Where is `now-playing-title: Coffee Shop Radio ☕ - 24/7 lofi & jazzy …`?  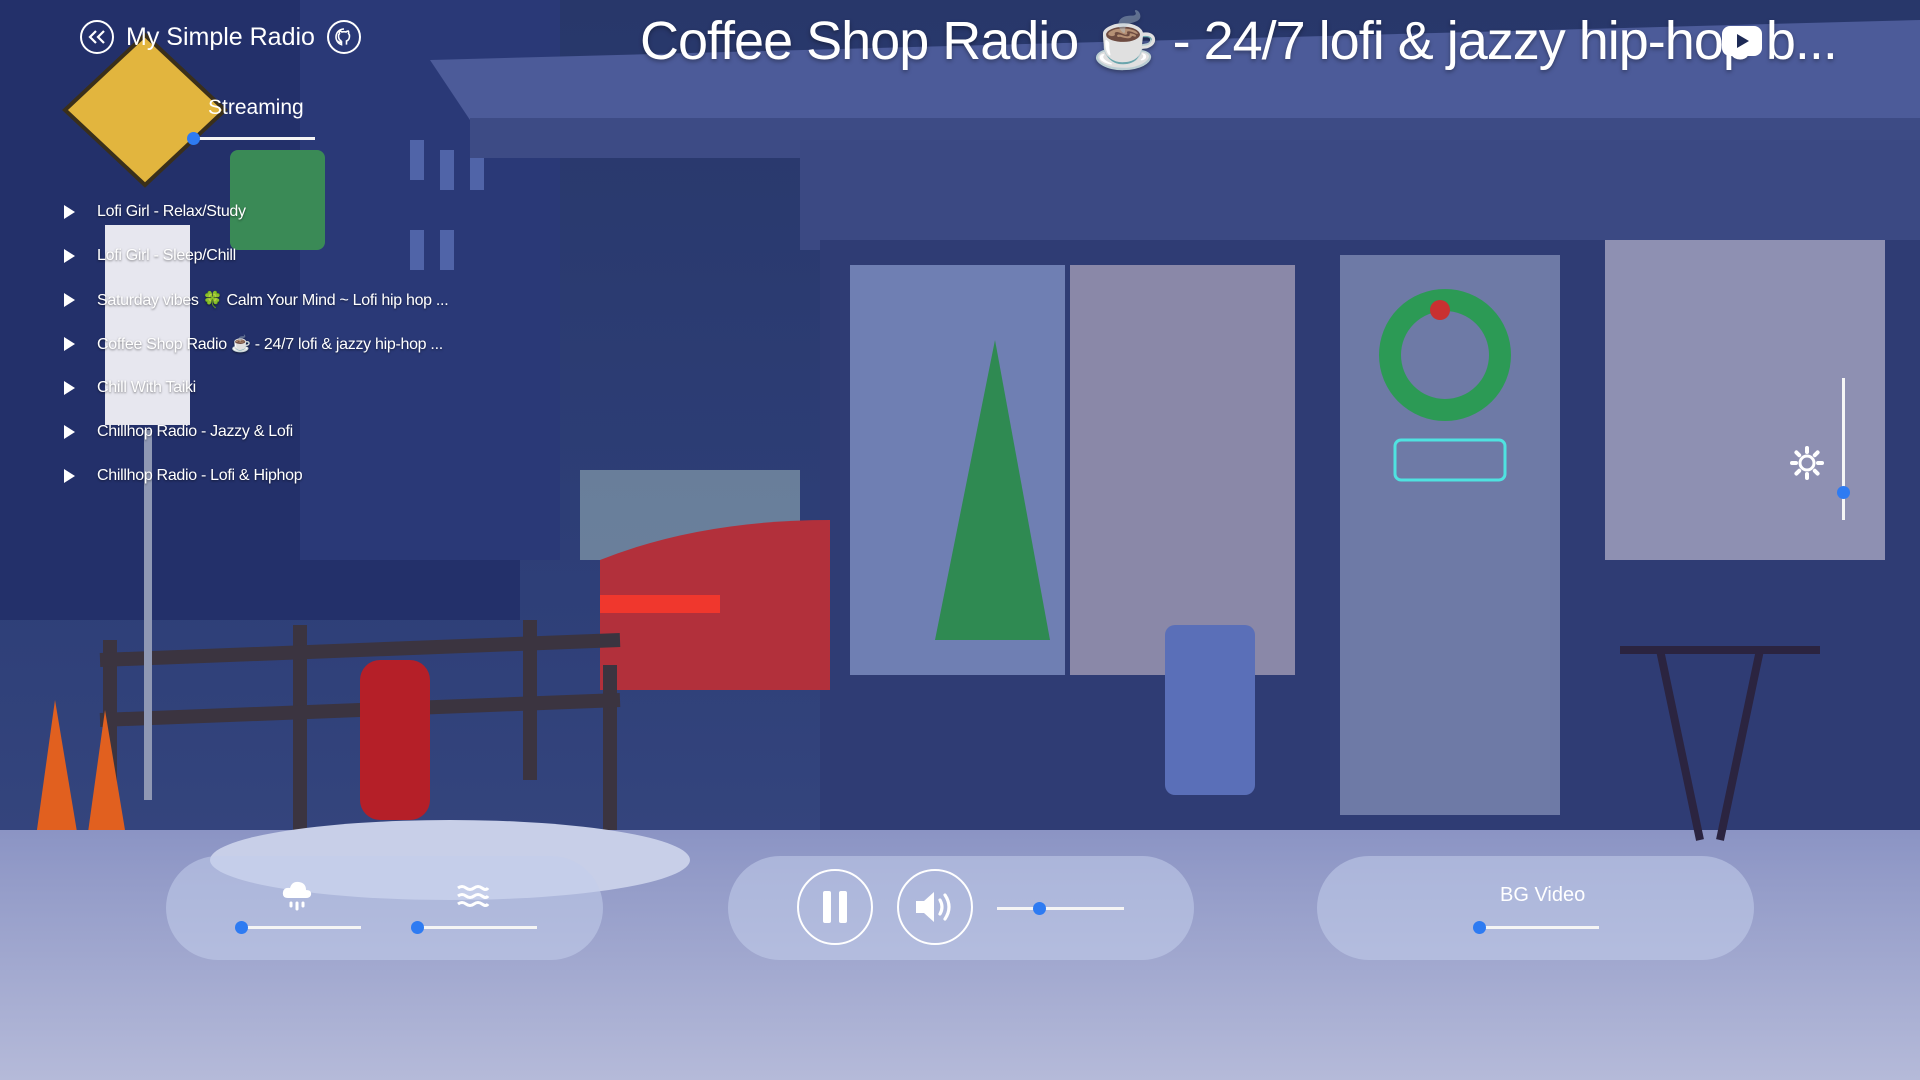 now-playing-title: Coffee Shop Radio ☕ - 24/7 lofi & jazzy … is located at coordinates (1239, 41).